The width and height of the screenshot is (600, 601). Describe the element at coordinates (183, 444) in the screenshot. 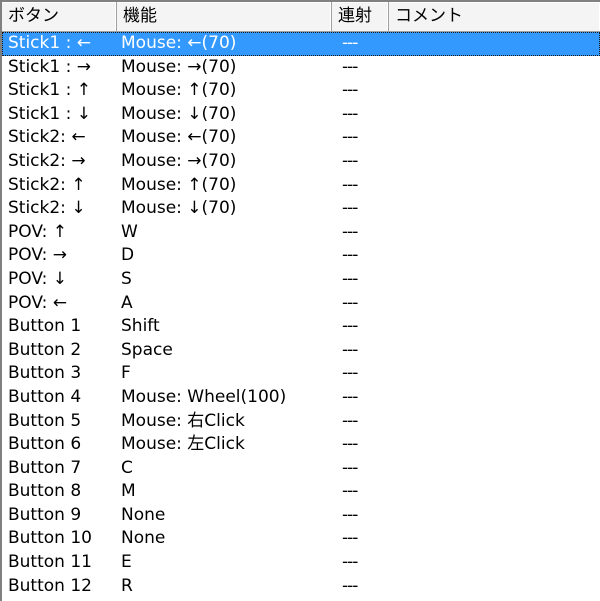

I see `row-function-cell: Mouse: 左Click` at that location.